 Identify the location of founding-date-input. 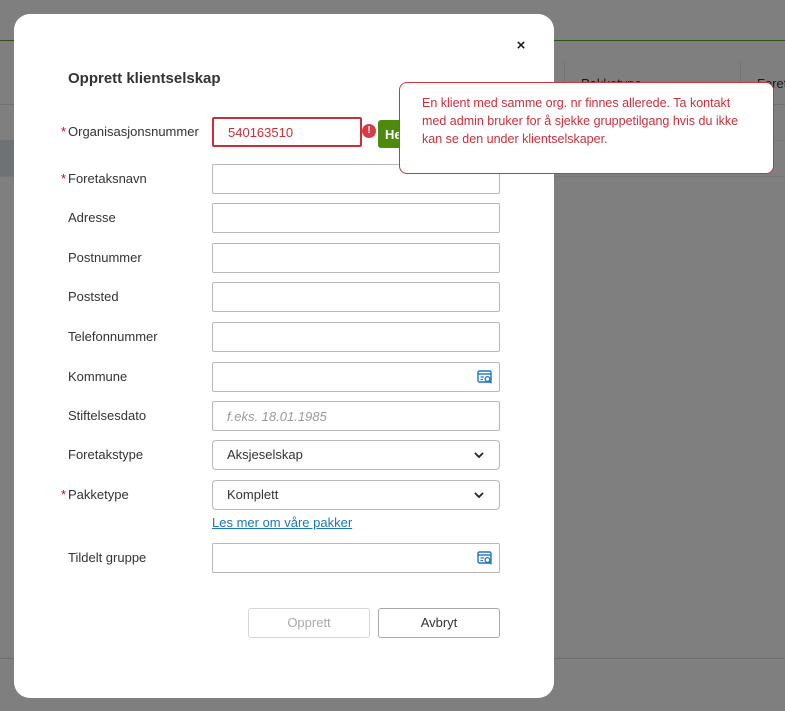
(352, 416).